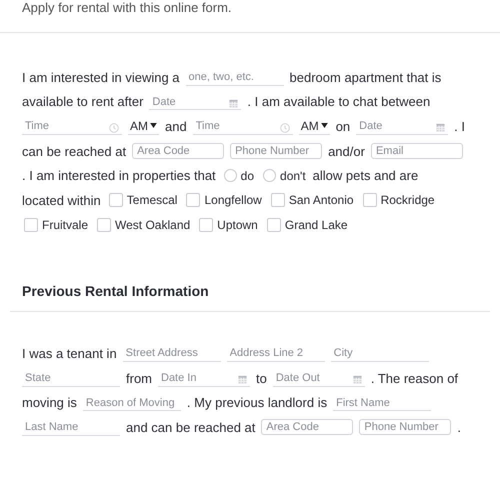 The width and height of the screenshot is (500, 484). What do you see at coordinates (101, 77) in the screenshot?
I see `form-text: I am interested in viewing a` at bounding box center [101, 77].